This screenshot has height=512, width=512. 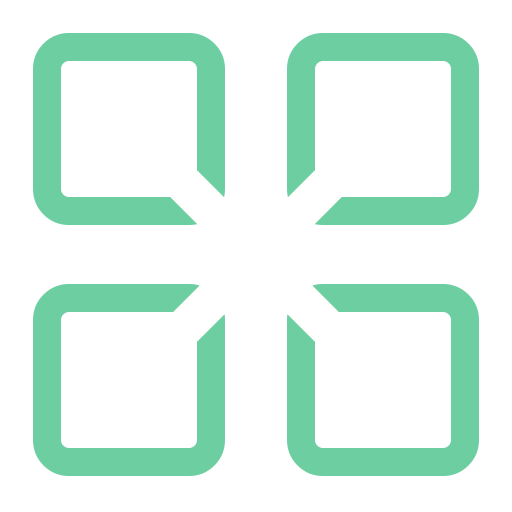 I want to click on bottom-right-square, so click(x=383, y=380).